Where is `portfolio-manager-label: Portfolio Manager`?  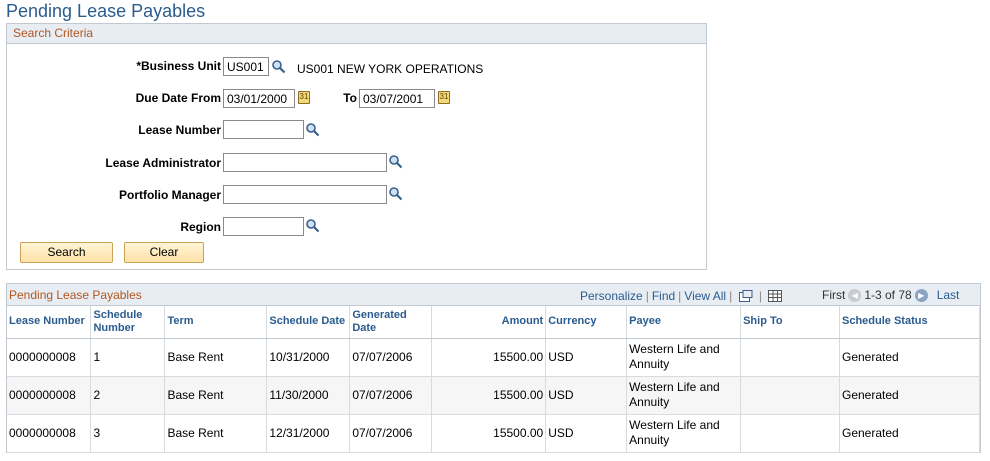 portfolio-manager-label: Portfolio Manager is located at coordinates (169, 195).